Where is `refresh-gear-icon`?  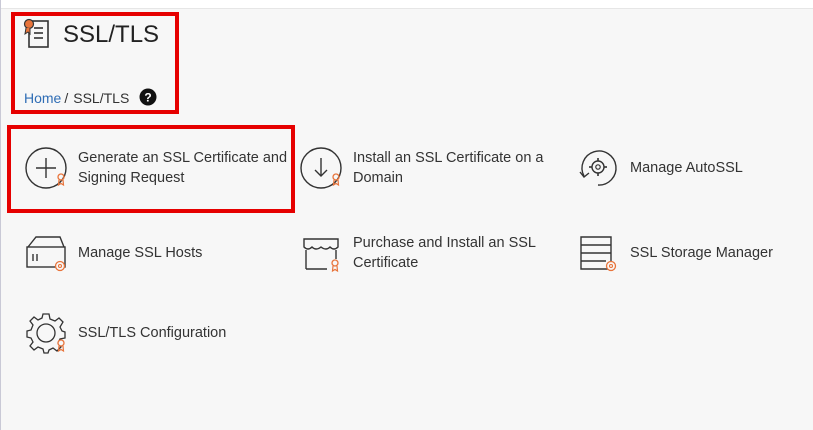 refresh-gear-icon is located at coordinates (598, 168).